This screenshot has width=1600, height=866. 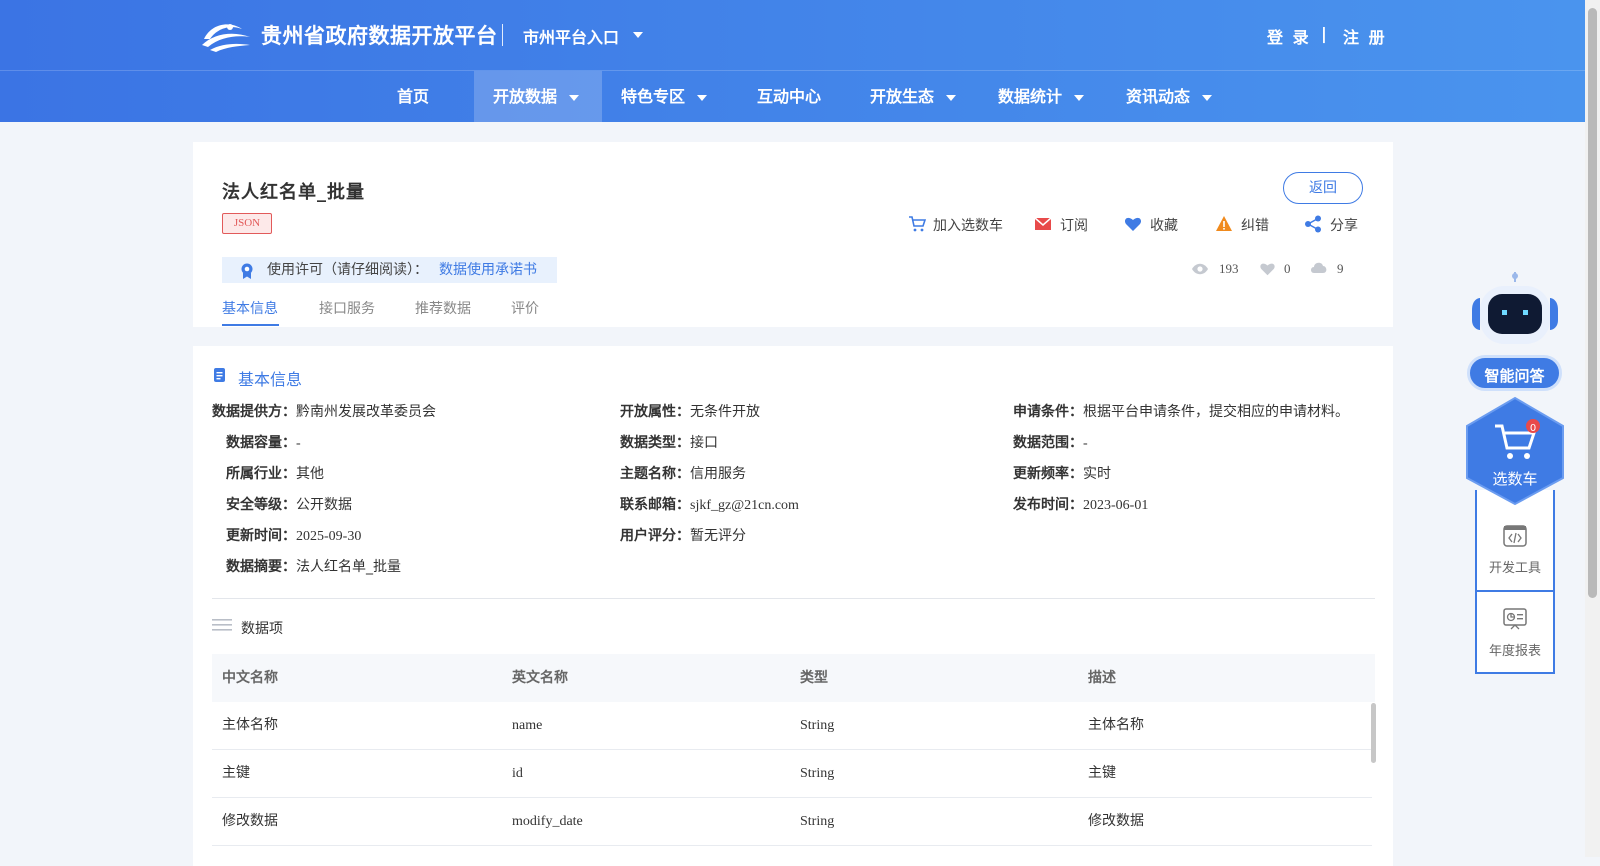 I want to click on site-logo-icon, so click(x=226, y=35).